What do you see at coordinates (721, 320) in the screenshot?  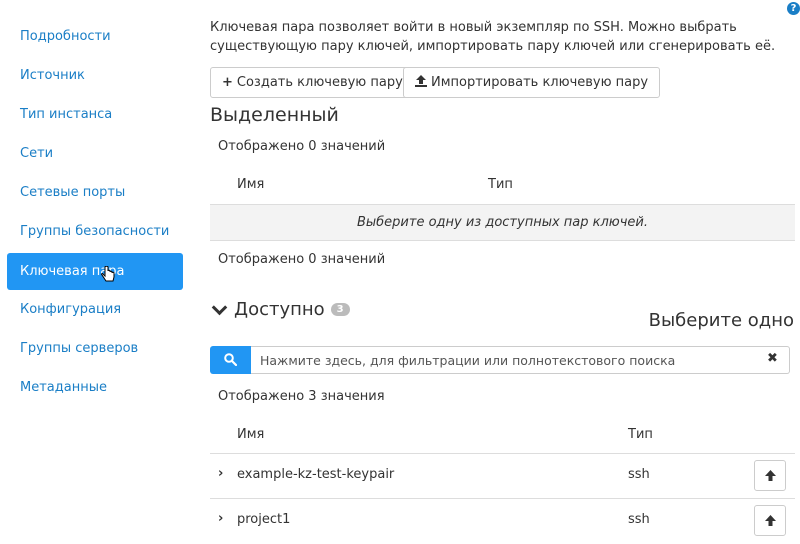 I see `choose-one-label: Выберите одно` at bounding box center [721, 320].